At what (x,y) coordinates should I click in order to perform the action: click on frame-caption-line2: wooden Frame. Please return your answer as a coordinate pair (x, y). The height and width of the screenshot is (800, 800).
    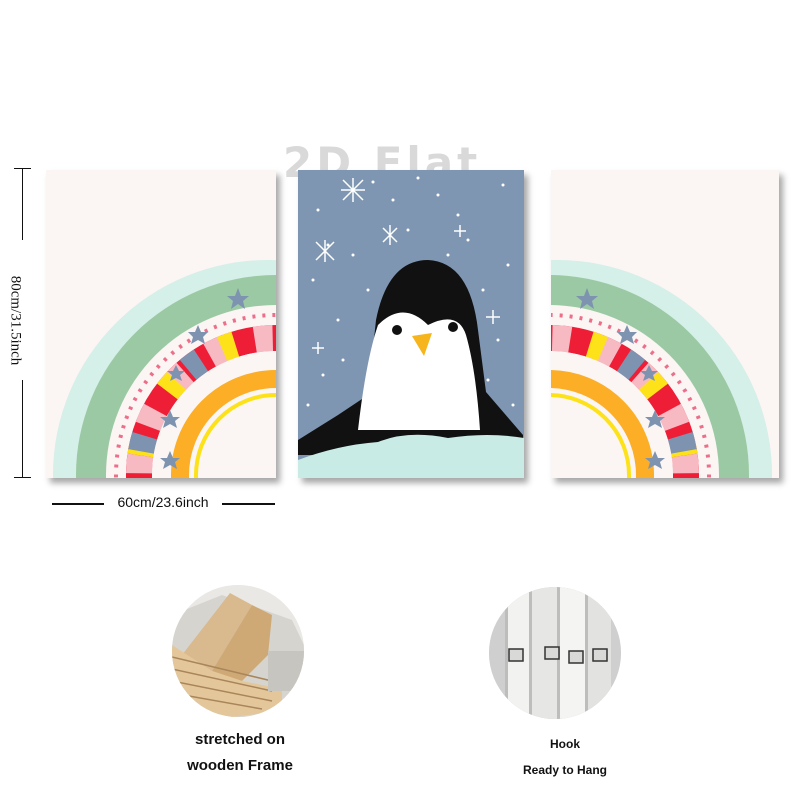
    Looking at the image, I should click on (240, 765).